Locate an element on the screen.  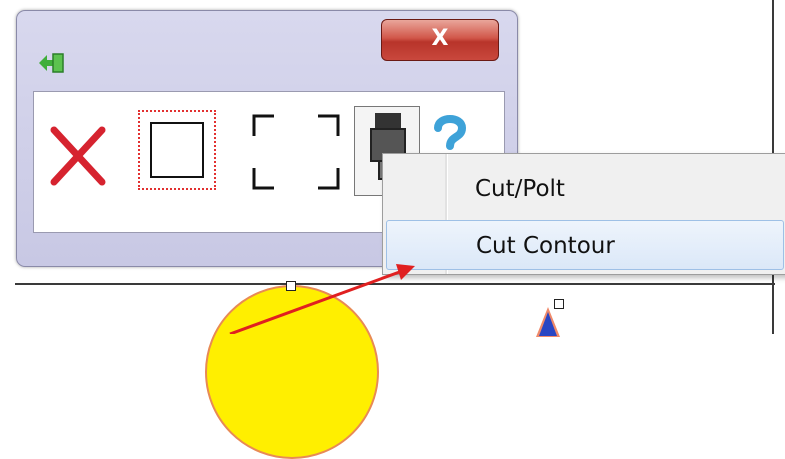
close-button: X is located at coordinates (440, 40).